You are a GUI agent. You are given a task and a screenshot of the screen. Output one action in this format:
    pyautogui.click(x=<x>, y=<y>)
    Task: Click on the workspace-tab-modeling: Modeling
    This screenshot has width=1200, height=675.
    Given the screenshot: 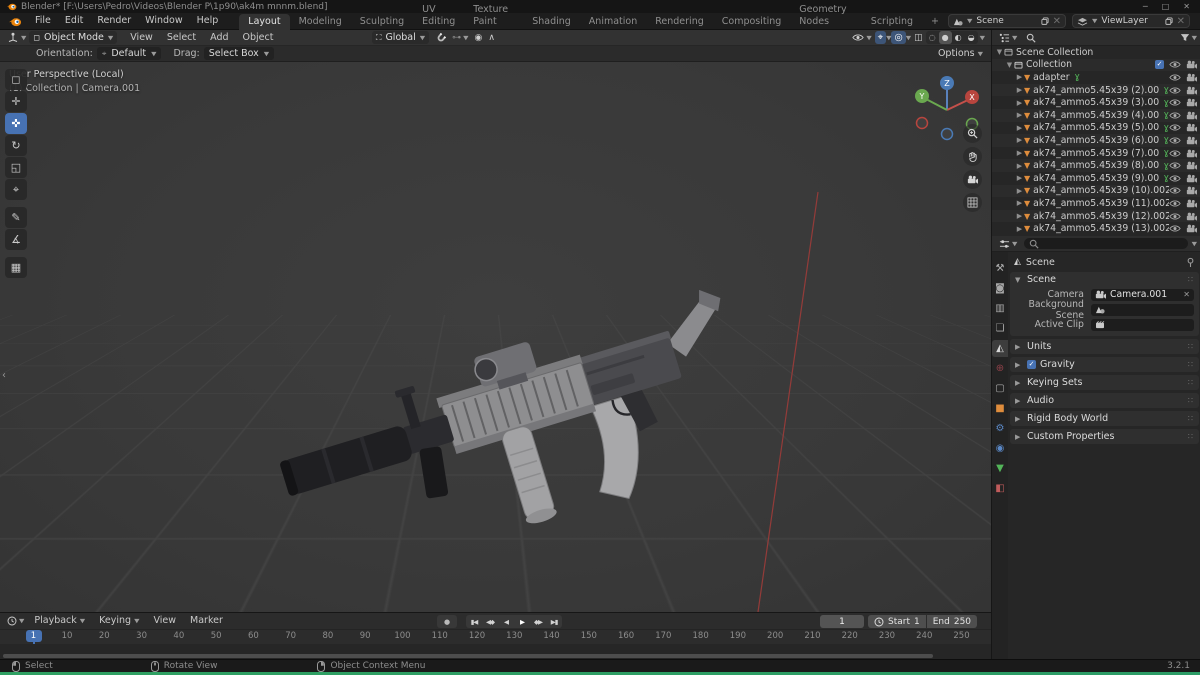 What is the action you would take?
    pyautogui.click(x=320, y=22)
    